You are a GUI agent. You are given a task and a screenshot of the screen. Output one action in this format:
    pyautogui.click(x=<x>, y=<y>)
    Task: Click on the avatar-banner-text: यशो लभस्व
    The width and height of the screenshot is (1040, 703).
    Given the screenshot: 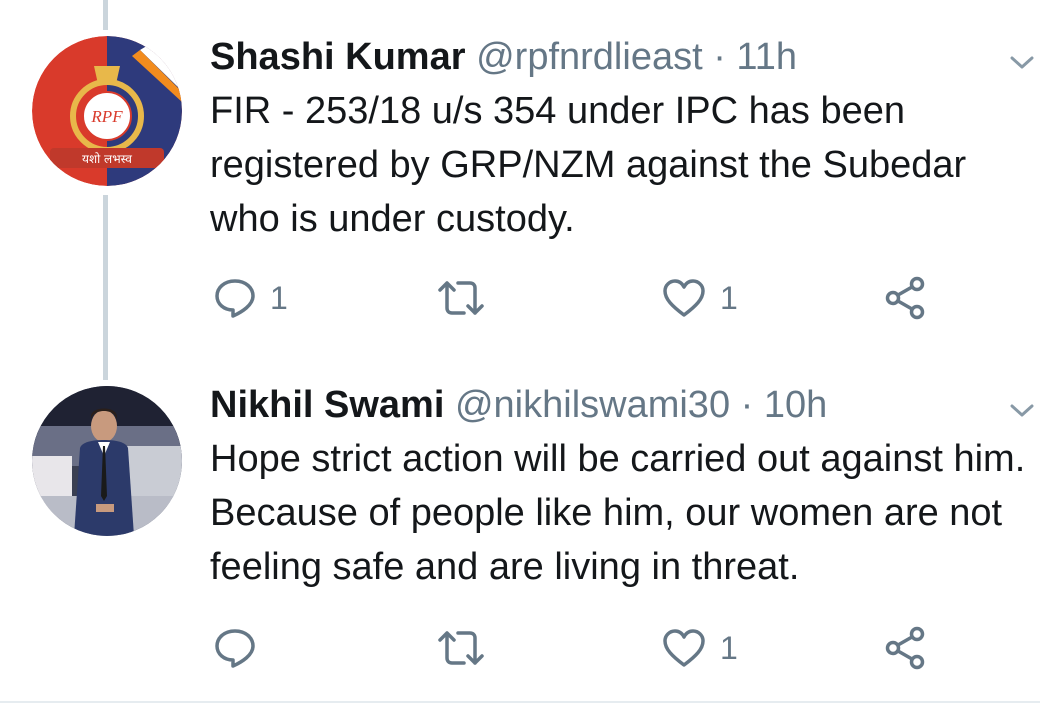 What is the action you would take?
    pyautogui.click(x=107, y=159)
    